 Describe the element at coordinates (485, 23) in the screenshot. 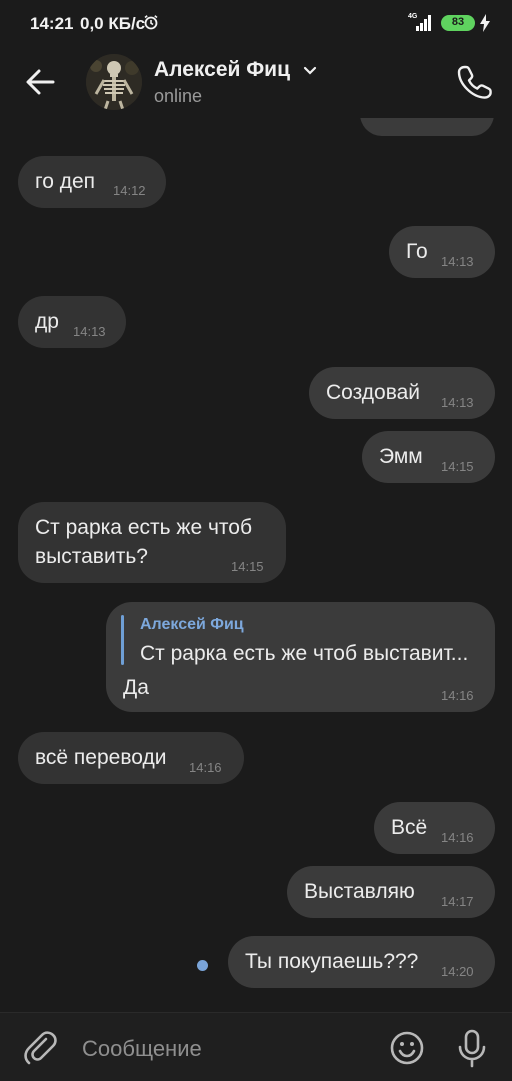

I see `charging-icon` at that location.